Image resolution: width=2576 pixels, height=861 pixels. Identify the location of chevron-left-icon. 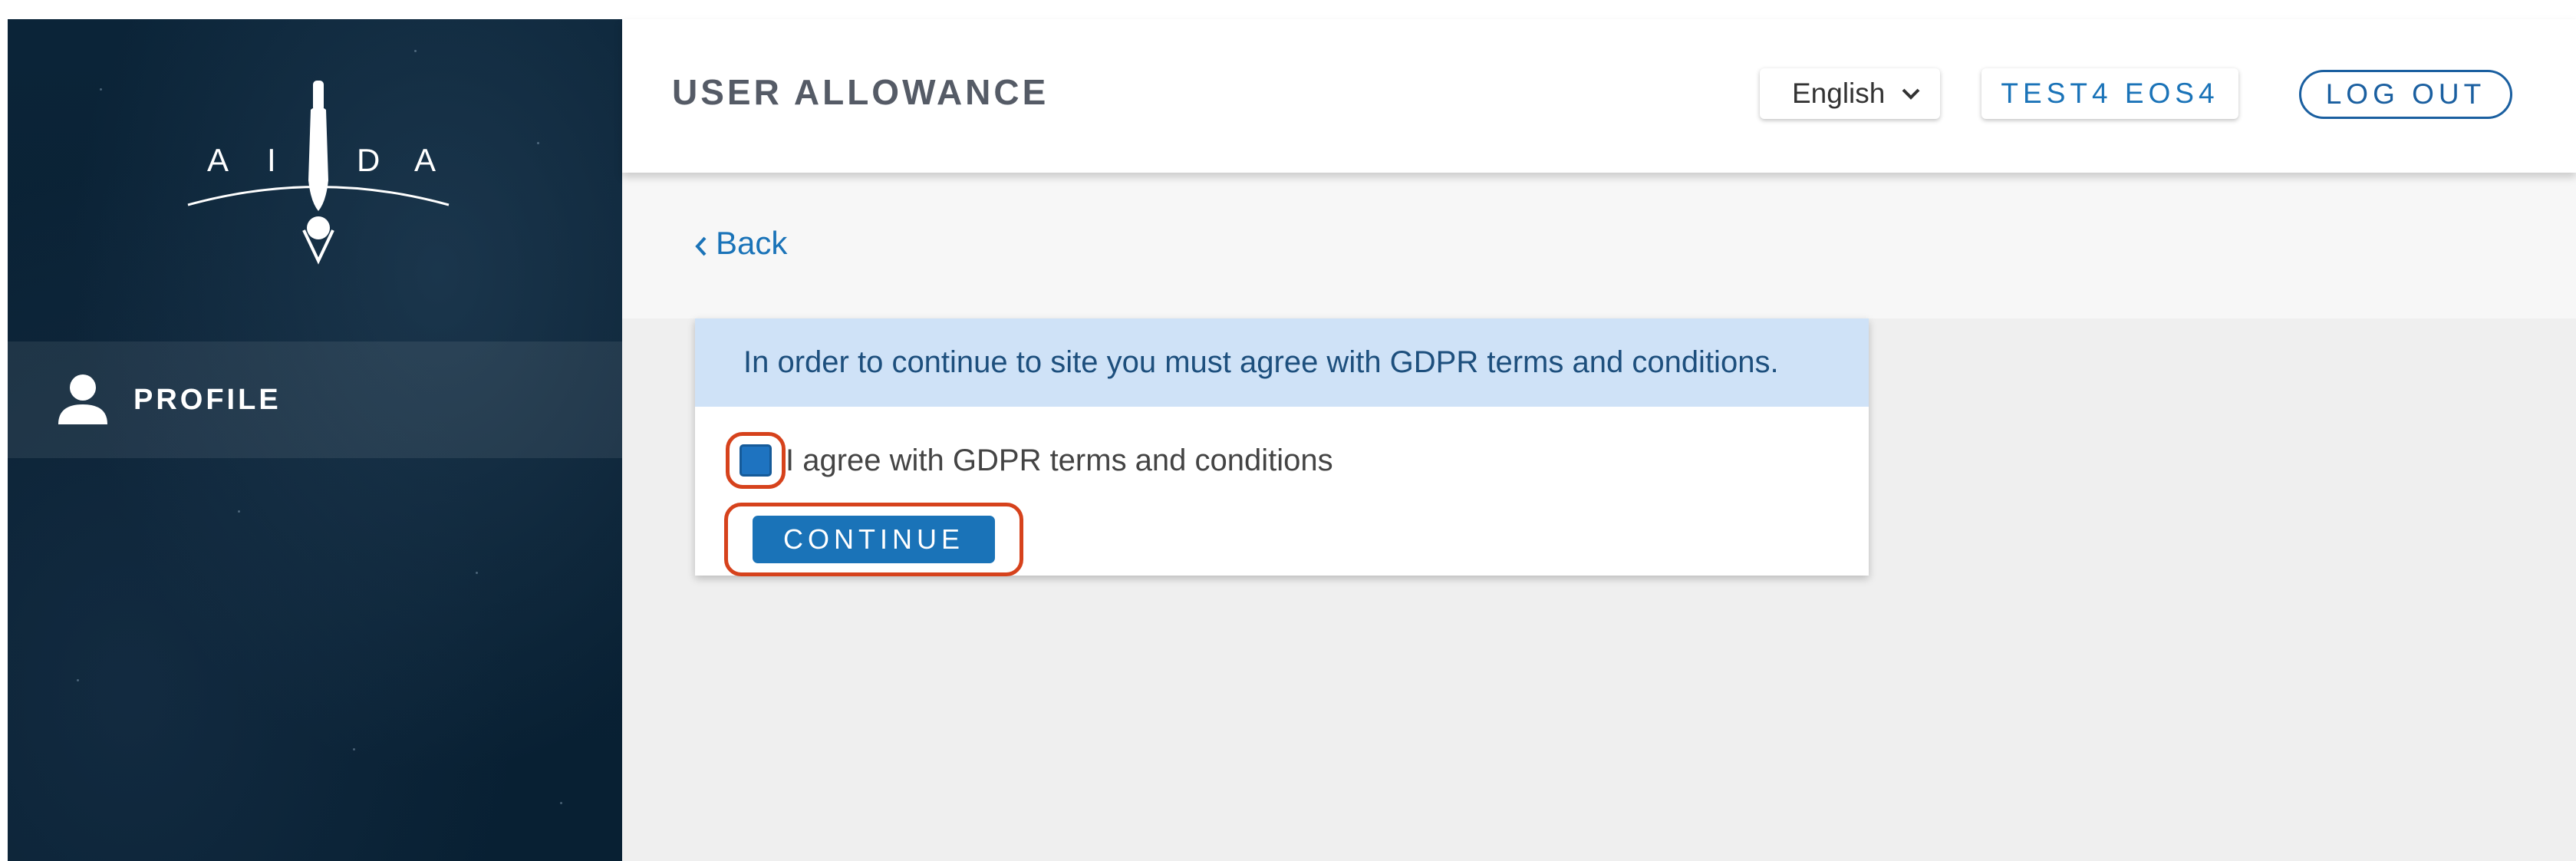
(701, 243).